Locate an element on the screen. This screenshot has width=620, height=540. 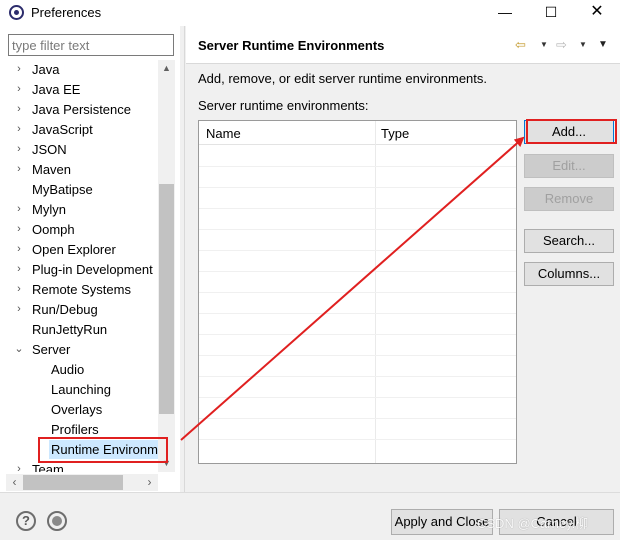
filter-input is located at coordinates (91, 45).